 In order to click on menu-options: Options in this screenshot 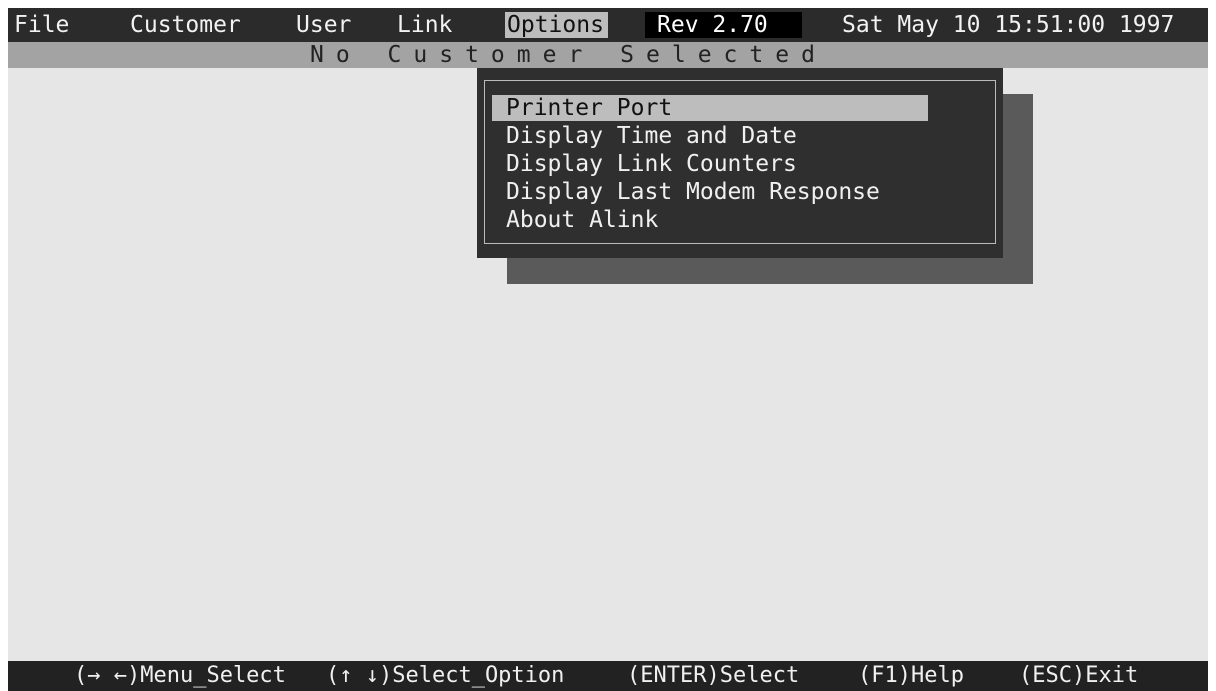, I will do `click(556, 25)`.